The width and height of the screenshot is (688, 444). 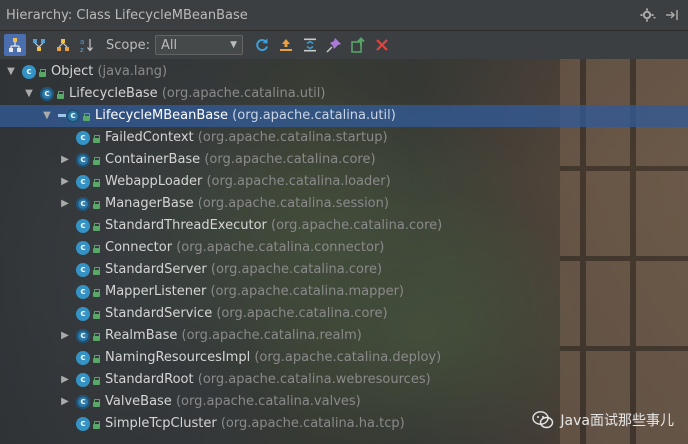 I want to click on pin-icon, so click(x=333, y=45).